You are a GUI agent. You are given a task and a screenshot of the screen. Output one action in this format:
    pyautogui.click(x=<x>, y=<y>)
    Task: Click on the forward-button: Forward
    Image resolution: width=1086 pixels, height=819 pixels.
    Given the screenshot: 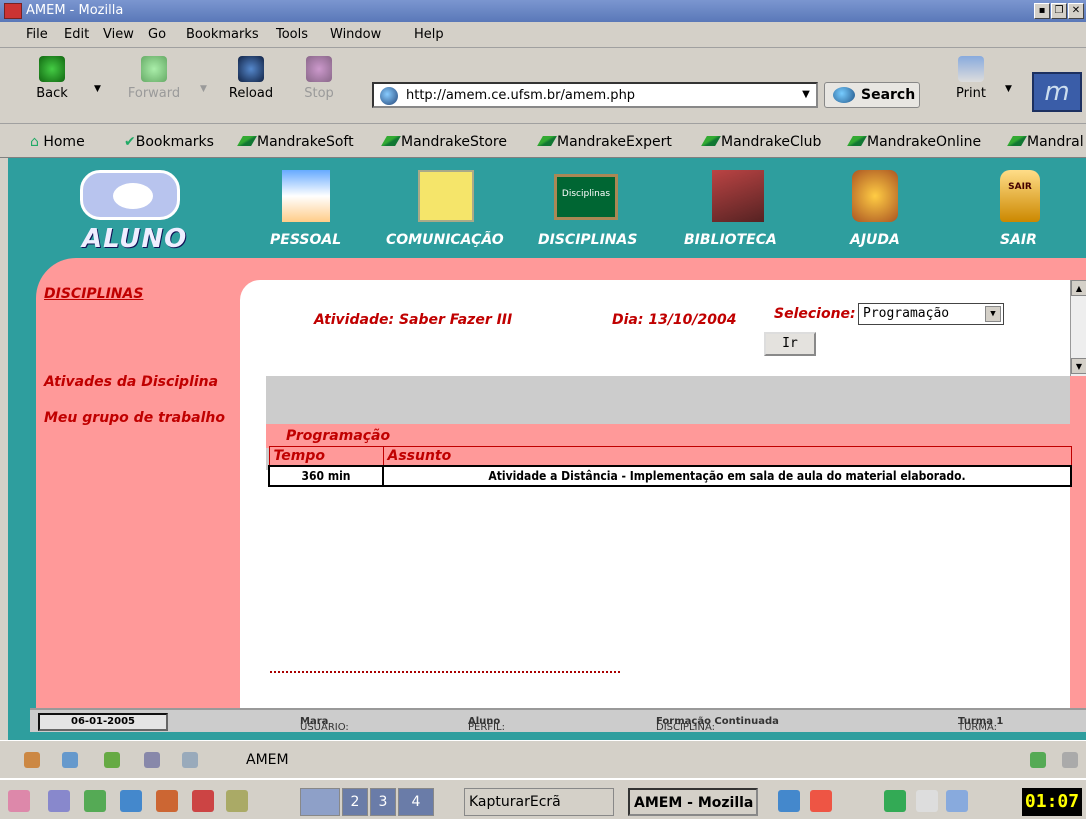 What is the action you would take?
    pyautogui.click(x=154, y=76)
    